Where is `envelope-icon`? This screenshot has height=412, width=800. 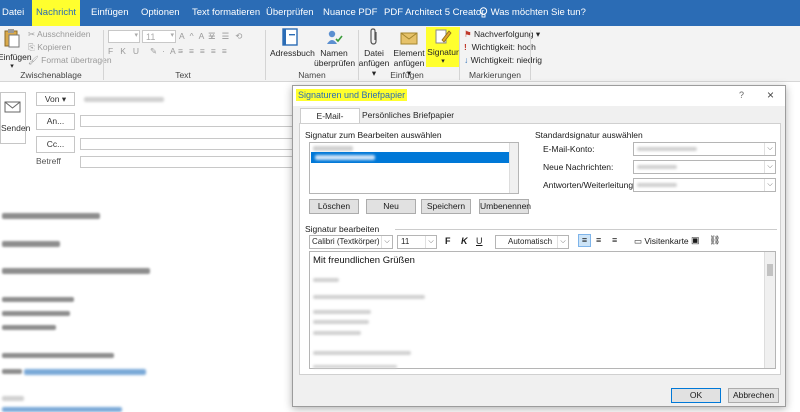
envelope-icon is located at coordinates (409, 38).